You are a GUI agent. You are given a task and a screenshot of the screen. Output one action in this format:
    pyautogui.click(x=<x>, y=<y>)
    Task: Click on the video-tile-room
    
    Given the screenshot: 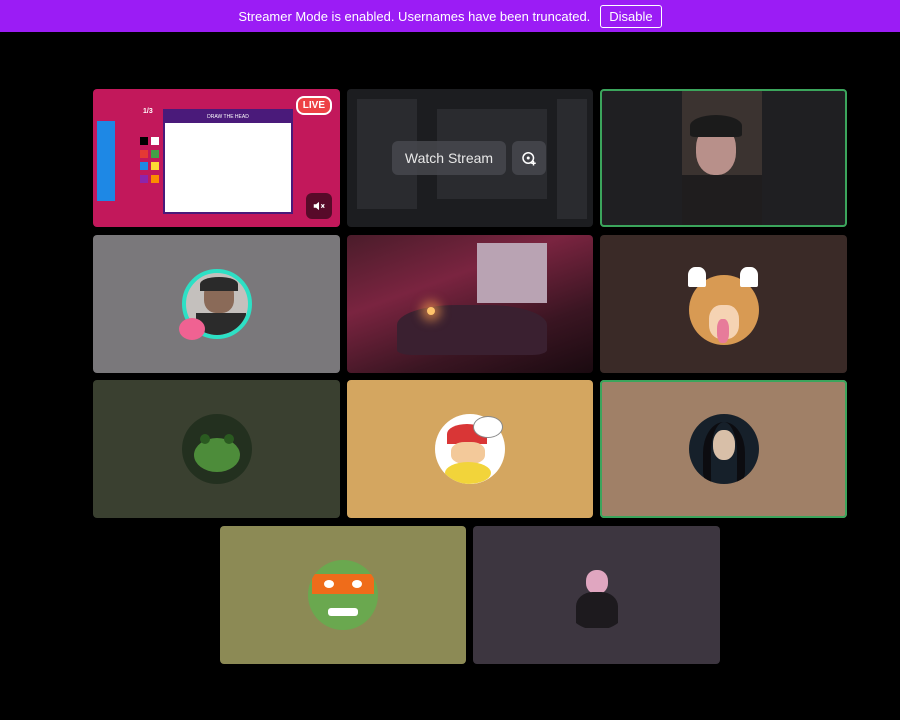 What is the action you would take?
    pyautogui.click(x=470, y=304)
    